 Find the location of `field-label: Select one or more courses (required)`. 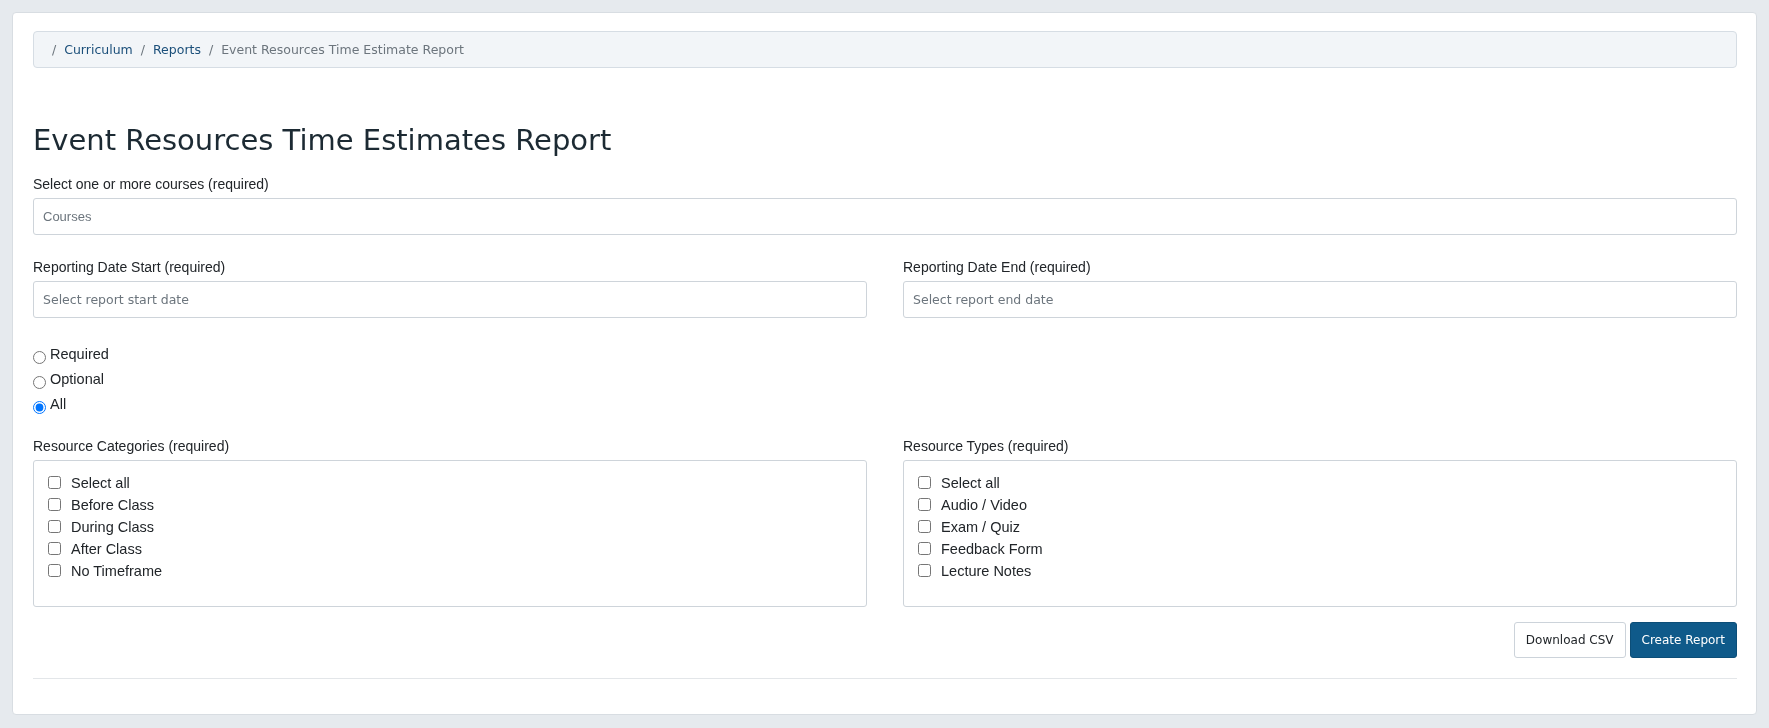

field-label: Select one or more courses (required) is located at coordinates (151, 183).